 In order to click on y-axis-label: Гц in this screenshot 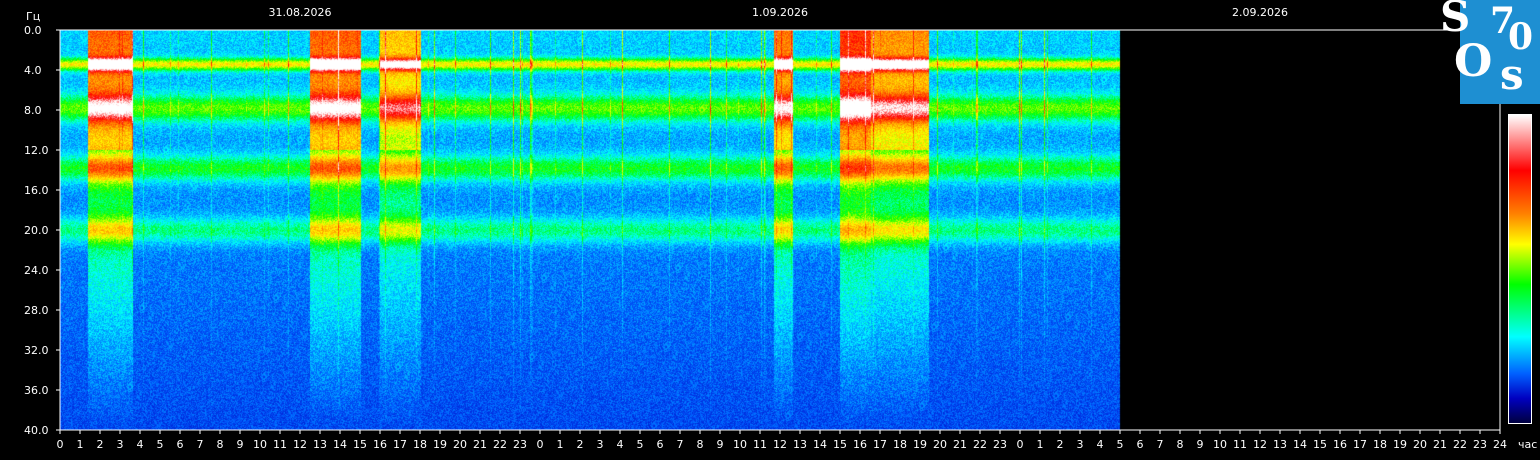, I will do `click(33, 16)`.